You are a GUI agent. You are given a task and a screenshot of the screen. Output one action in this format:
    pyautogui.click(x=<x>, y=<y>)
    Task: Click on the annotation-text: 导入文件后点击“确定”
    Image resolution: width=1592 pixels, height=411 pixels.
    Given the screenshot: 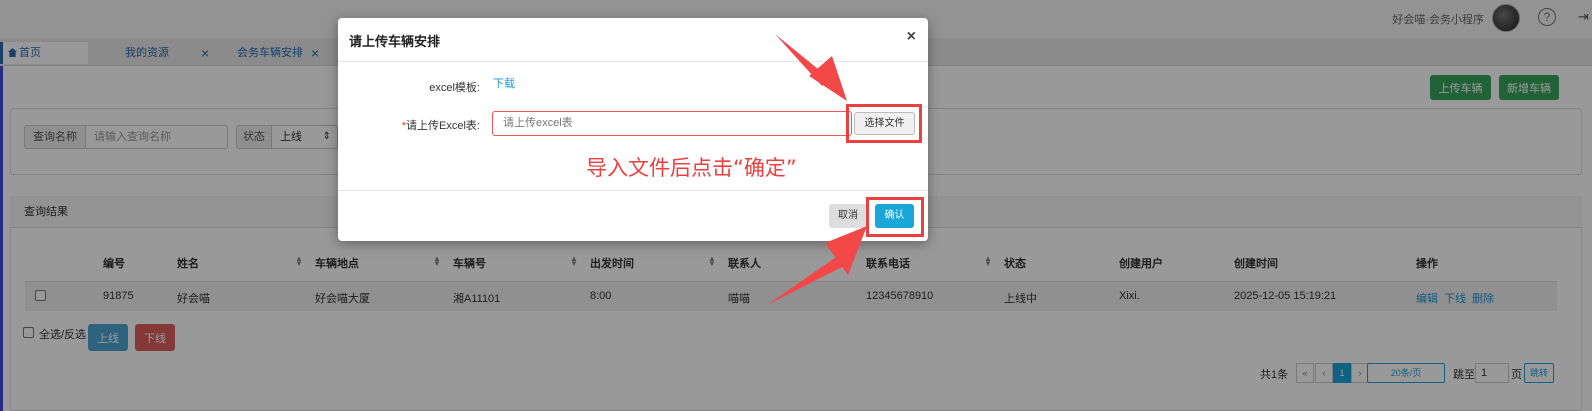 What is the action you would take?
    pyautogui.click(x=691, y=168)
    